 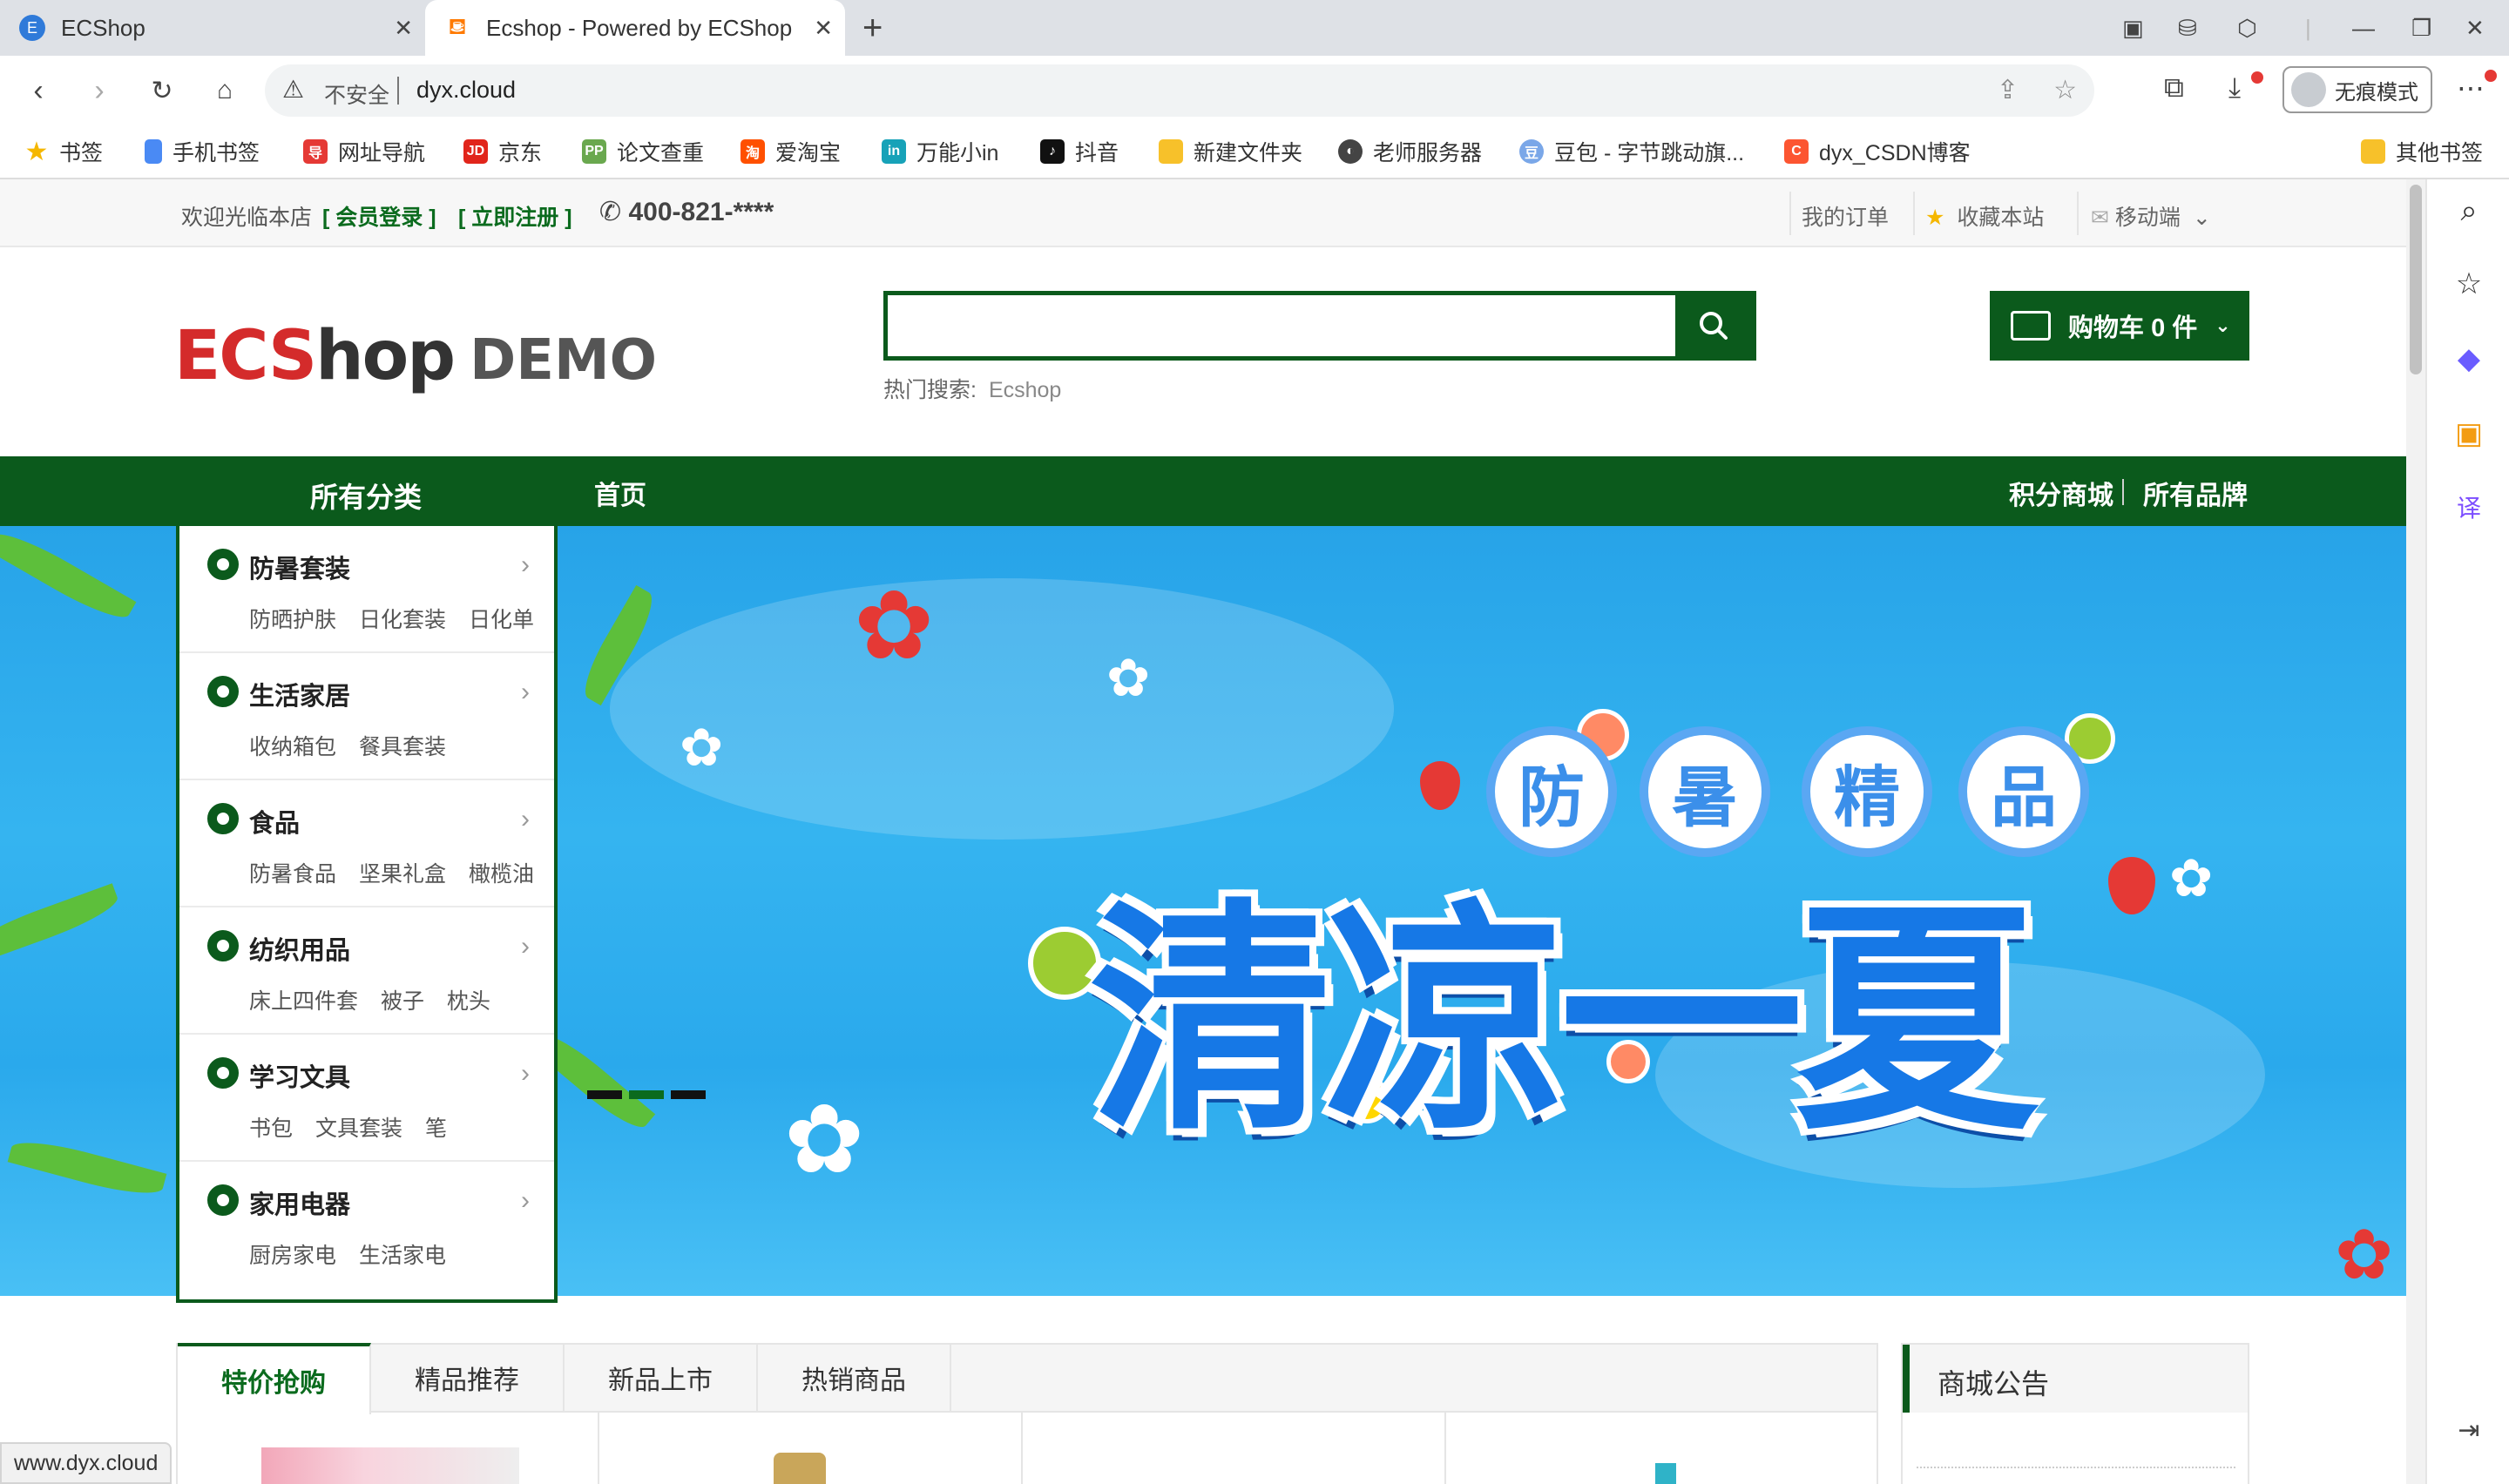 I want to click on favorites-icon: ☆, so click(x=2469, y=284).